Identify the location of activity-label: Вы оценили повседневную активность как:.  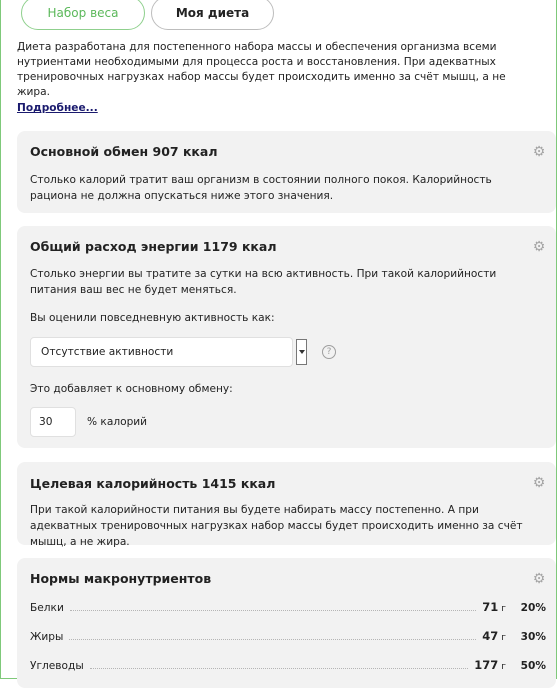
(152, 318).